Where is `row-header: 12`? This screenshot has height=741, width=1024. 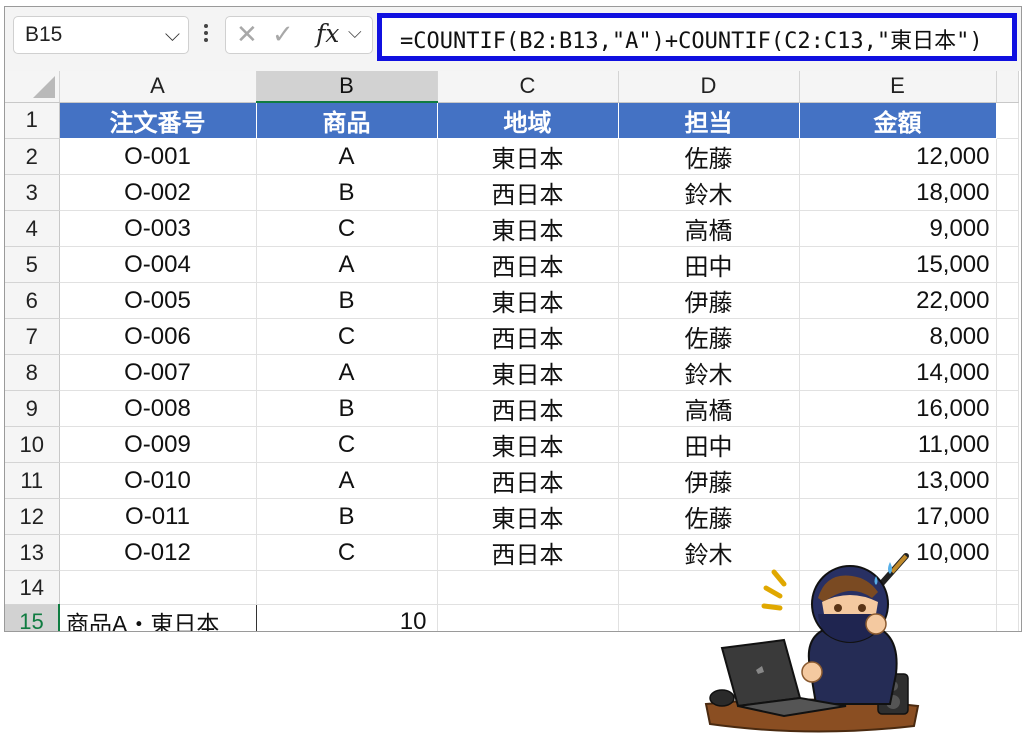
row-header: 12 is located at coordinates (32, 516).